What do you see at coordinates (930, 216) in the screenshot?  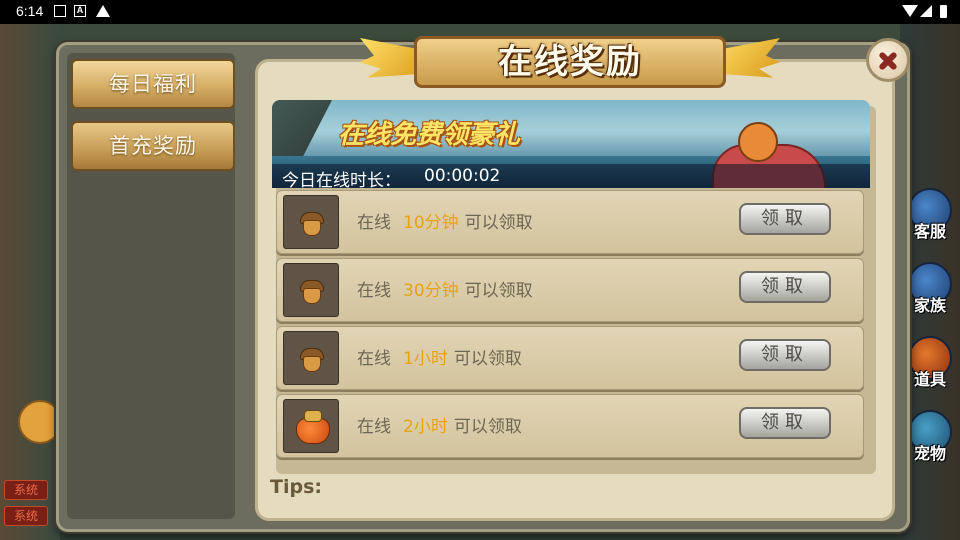 I see `side-button-customer-service: 客服` at bounding box center [930, 216].